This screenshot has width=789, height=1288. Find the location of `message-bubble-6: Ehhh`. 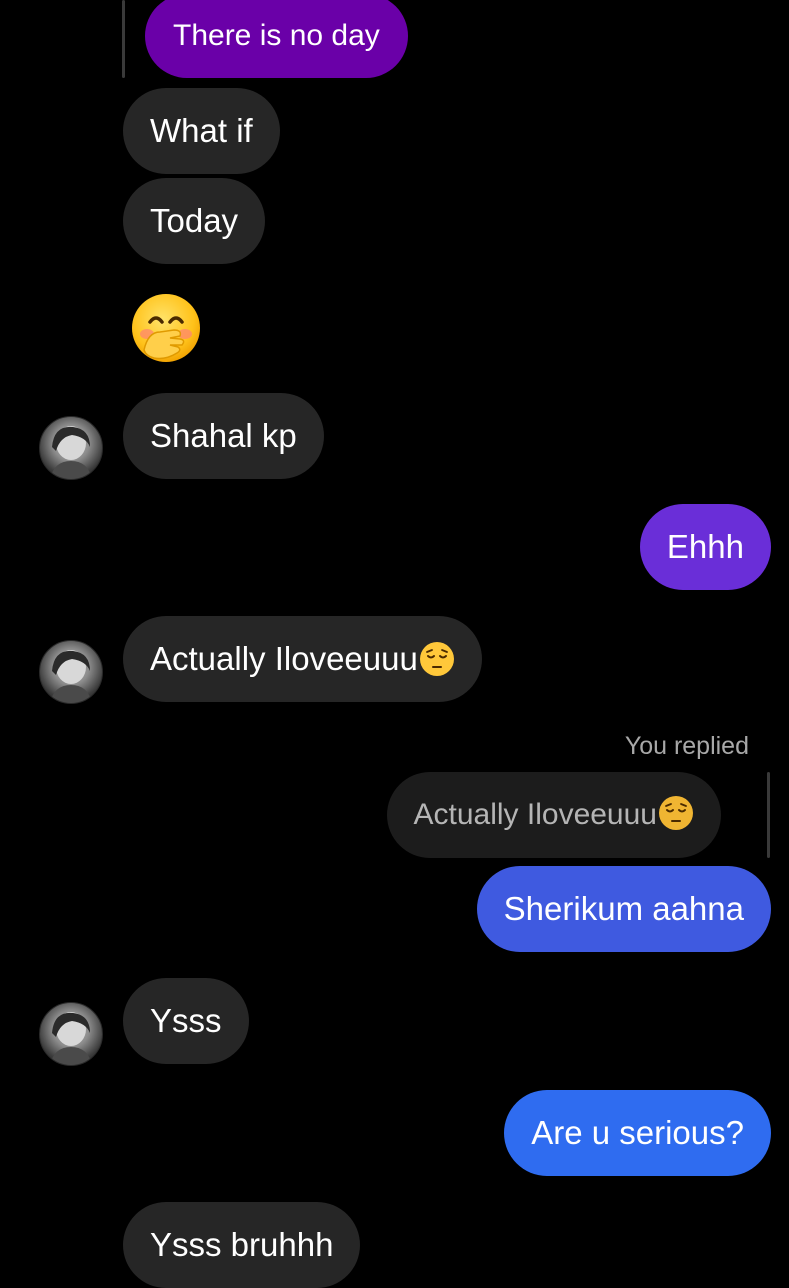

message-bubble-6: Ehhh is located at coordinates (705, 547).